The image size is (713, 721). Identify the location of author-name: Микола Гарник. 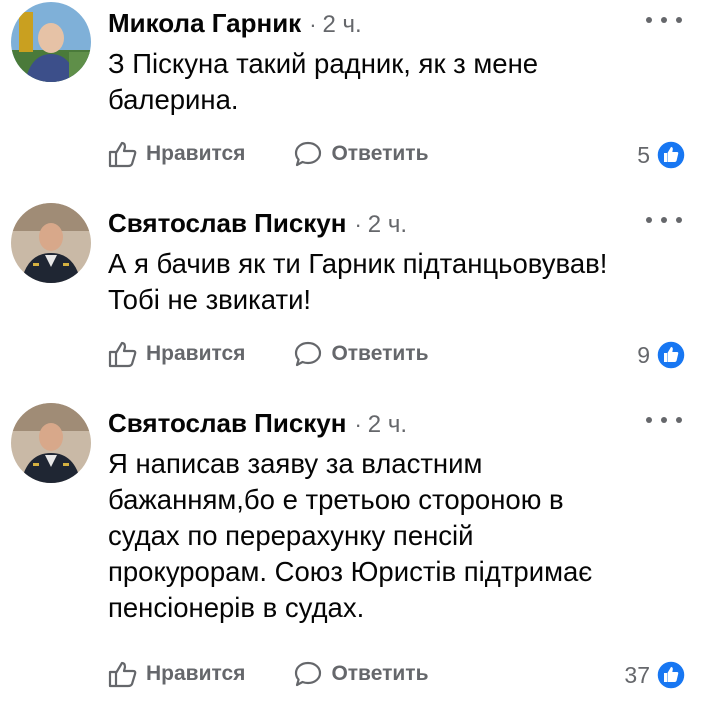
(204, 23).